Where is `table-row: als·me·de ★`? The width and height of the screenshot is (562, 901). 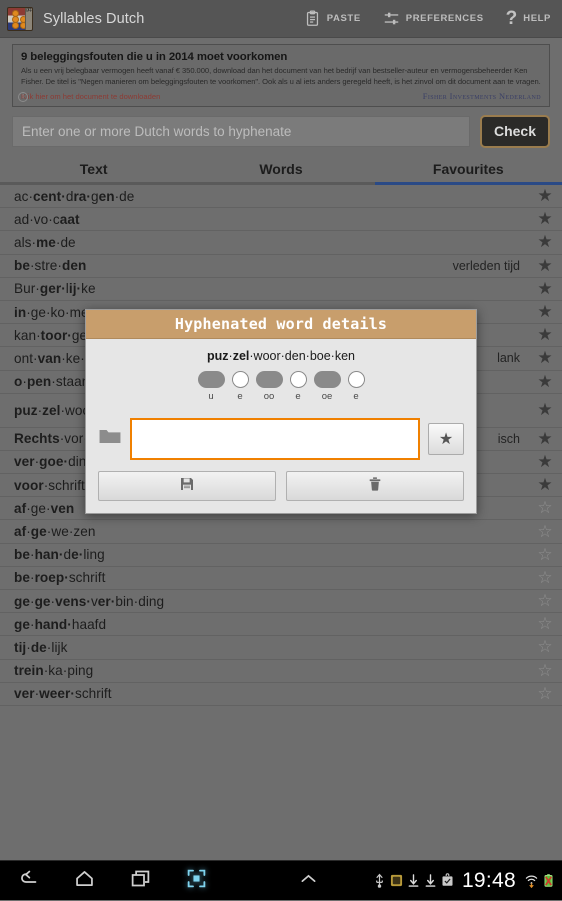
table-row: als·me·de ★ is located at coordinates (281, 243).